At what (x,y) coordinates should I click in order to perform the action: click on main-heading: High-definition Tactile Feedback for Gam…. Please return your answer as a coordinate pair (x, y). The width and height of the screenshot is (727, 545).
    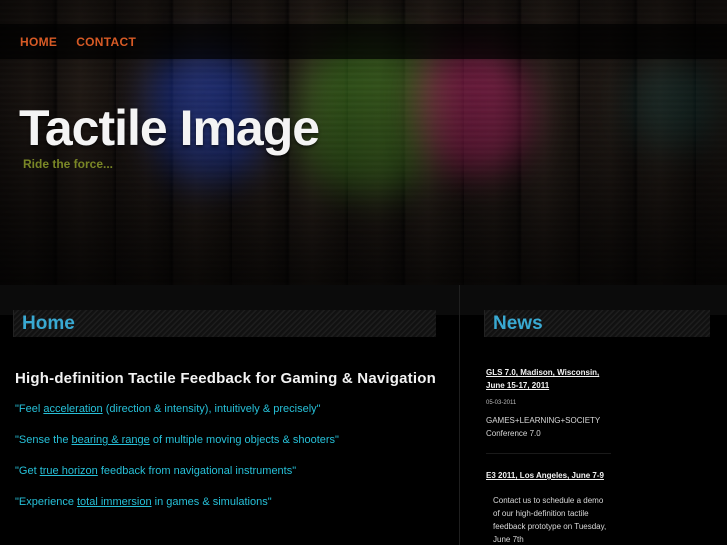
    Looking at the image, I should click on (225, 378).